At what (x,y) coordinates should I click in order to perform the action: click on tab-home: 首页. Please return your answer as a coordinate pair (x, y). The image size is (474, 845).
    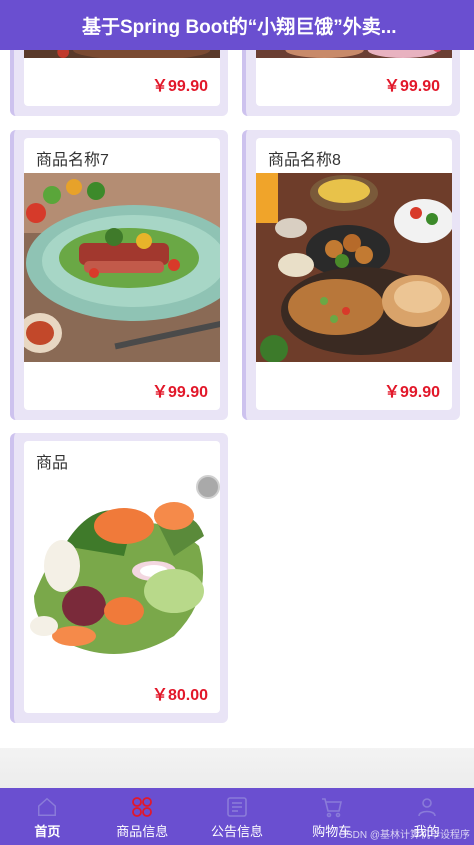
    Looking at the image, I should click on (47, 816).